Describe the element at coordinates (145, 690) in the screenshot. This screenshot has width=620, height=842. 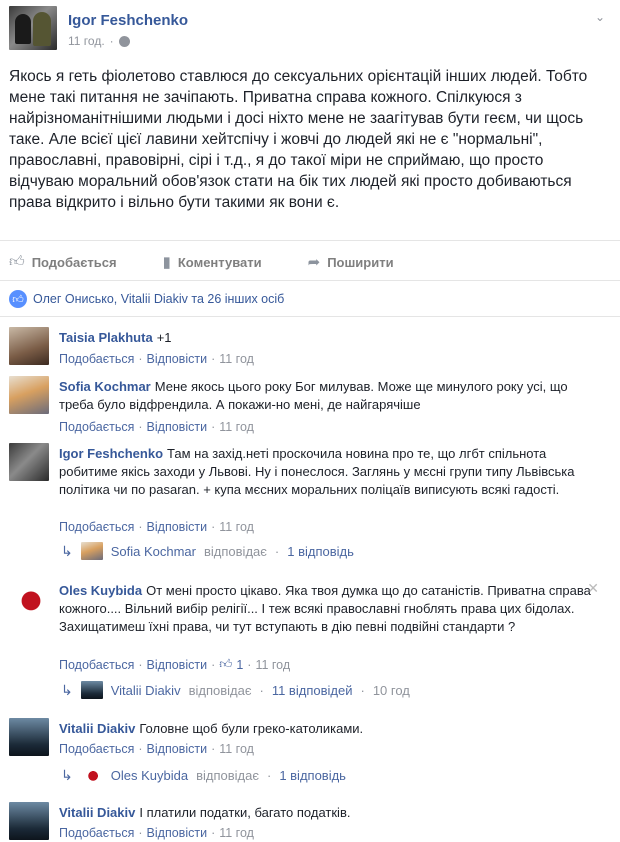
I see `replies-author: Vitalii Diakiv` at that location.